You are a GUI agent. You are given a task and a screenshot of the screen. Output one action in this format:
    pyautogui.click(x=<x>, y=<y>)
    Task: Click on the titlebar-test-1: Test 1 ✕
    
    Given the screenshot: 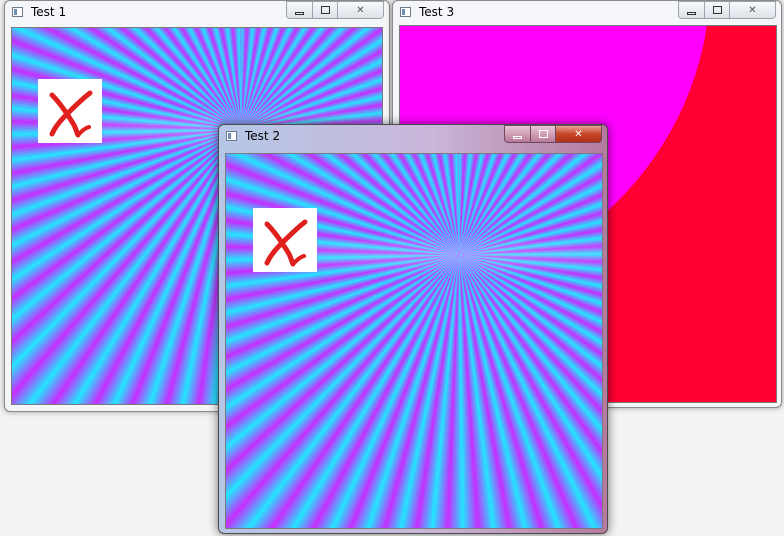 What is the action you would take?
    pyautogui.click(x=197, y=13)
    